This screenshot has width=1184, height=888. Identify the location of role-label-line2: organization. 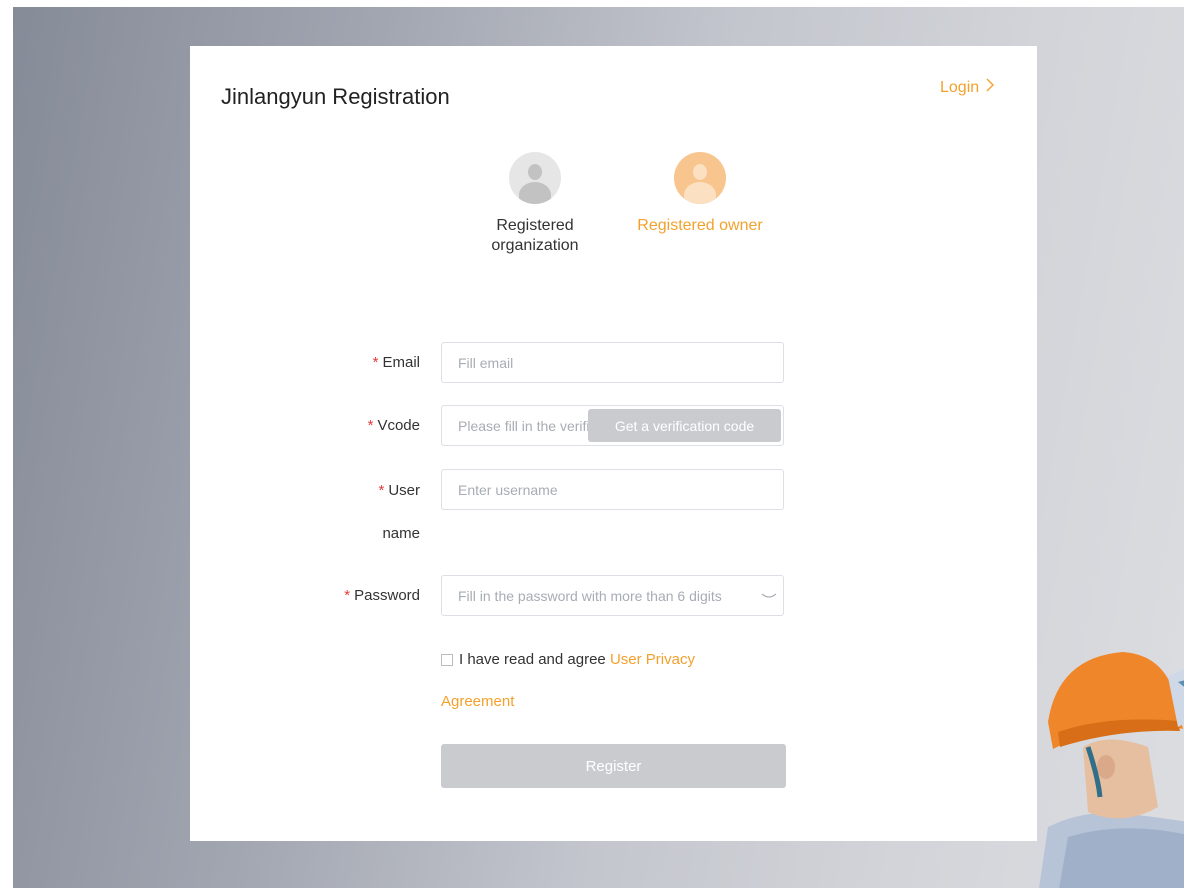
(535, 245).